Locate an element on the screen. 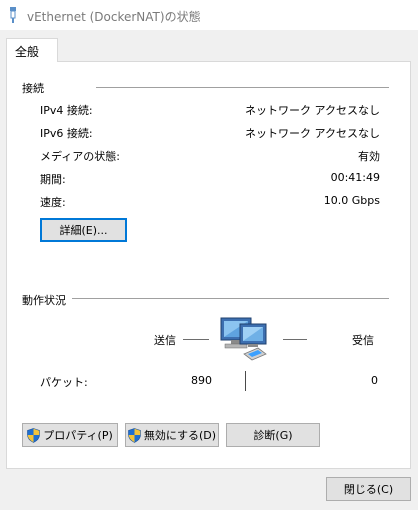 The image size is (418, 510). tab-general-label: 全般 is located at coordinates (27, 52).